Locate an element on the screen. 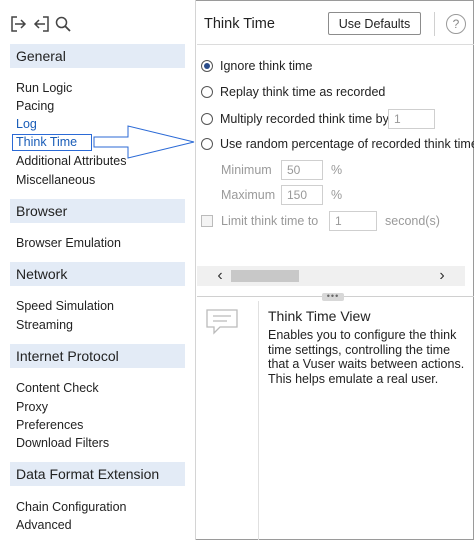 This screenshot has width=474, height=540. scroll-right-icon: › is located at coordinates (442, 276).